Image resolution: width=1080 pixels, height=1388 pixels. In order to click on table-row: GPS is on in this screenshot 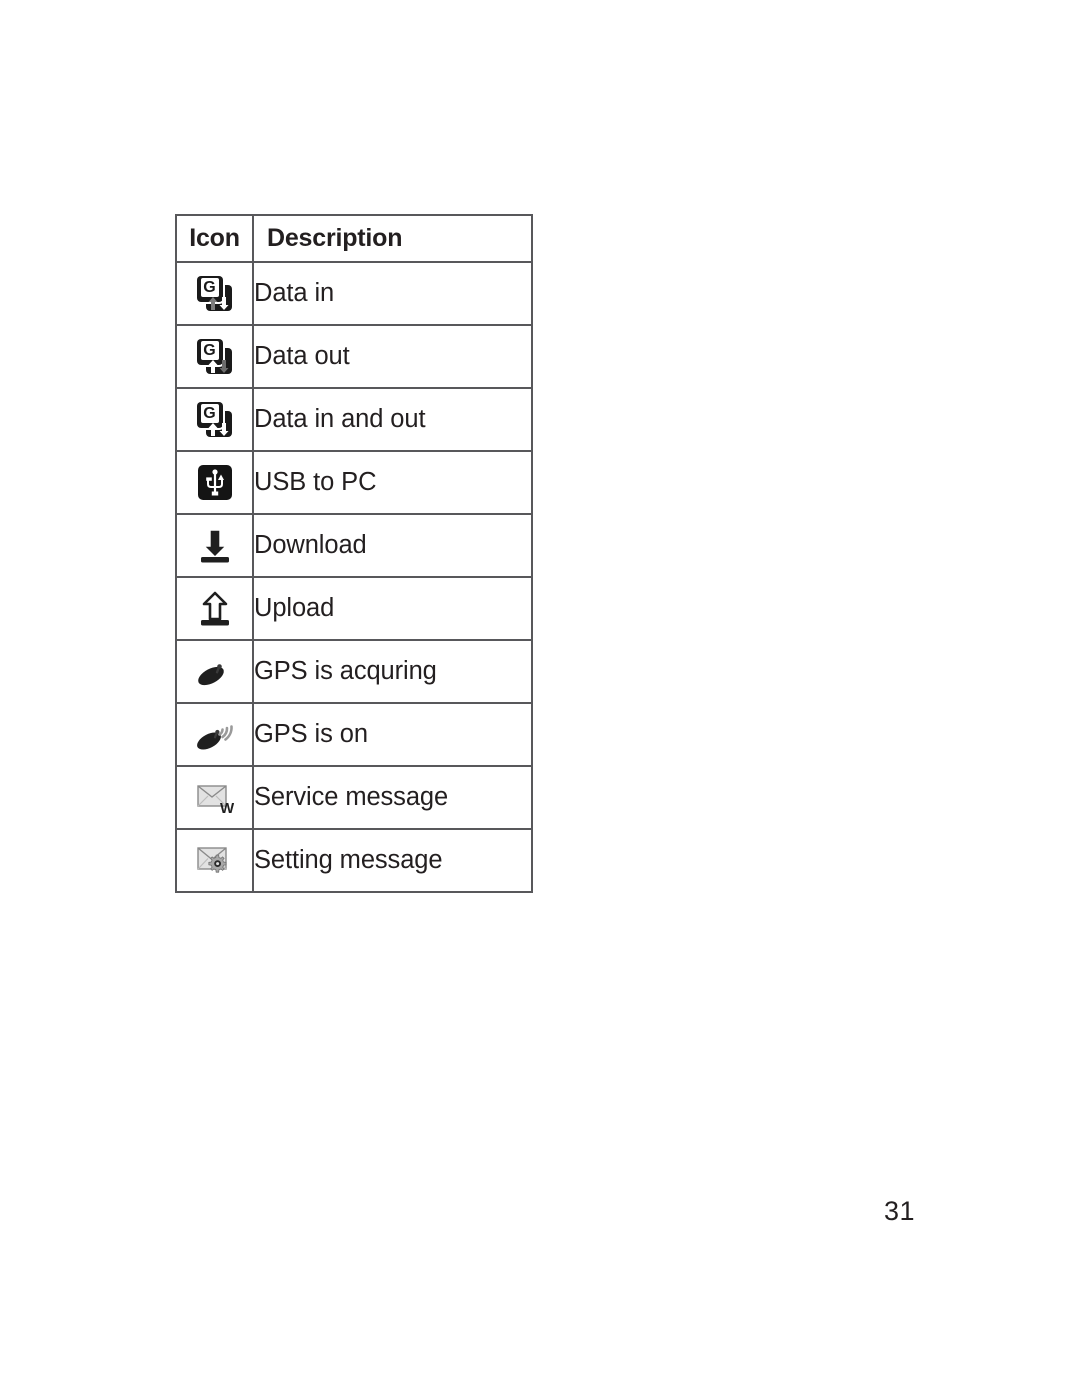, I will do `click(354, 734)`.